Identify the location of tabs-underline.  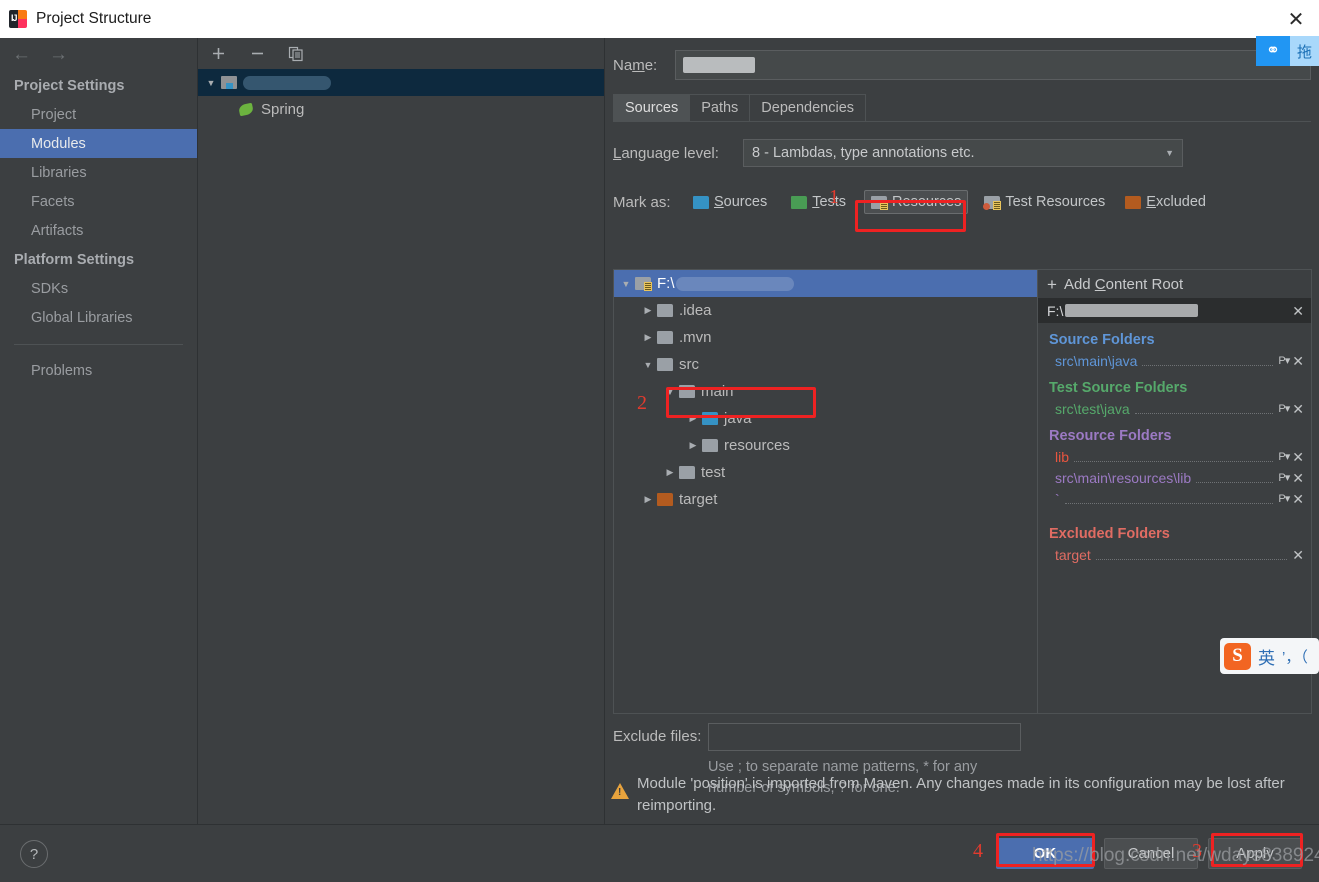
(962, 121).